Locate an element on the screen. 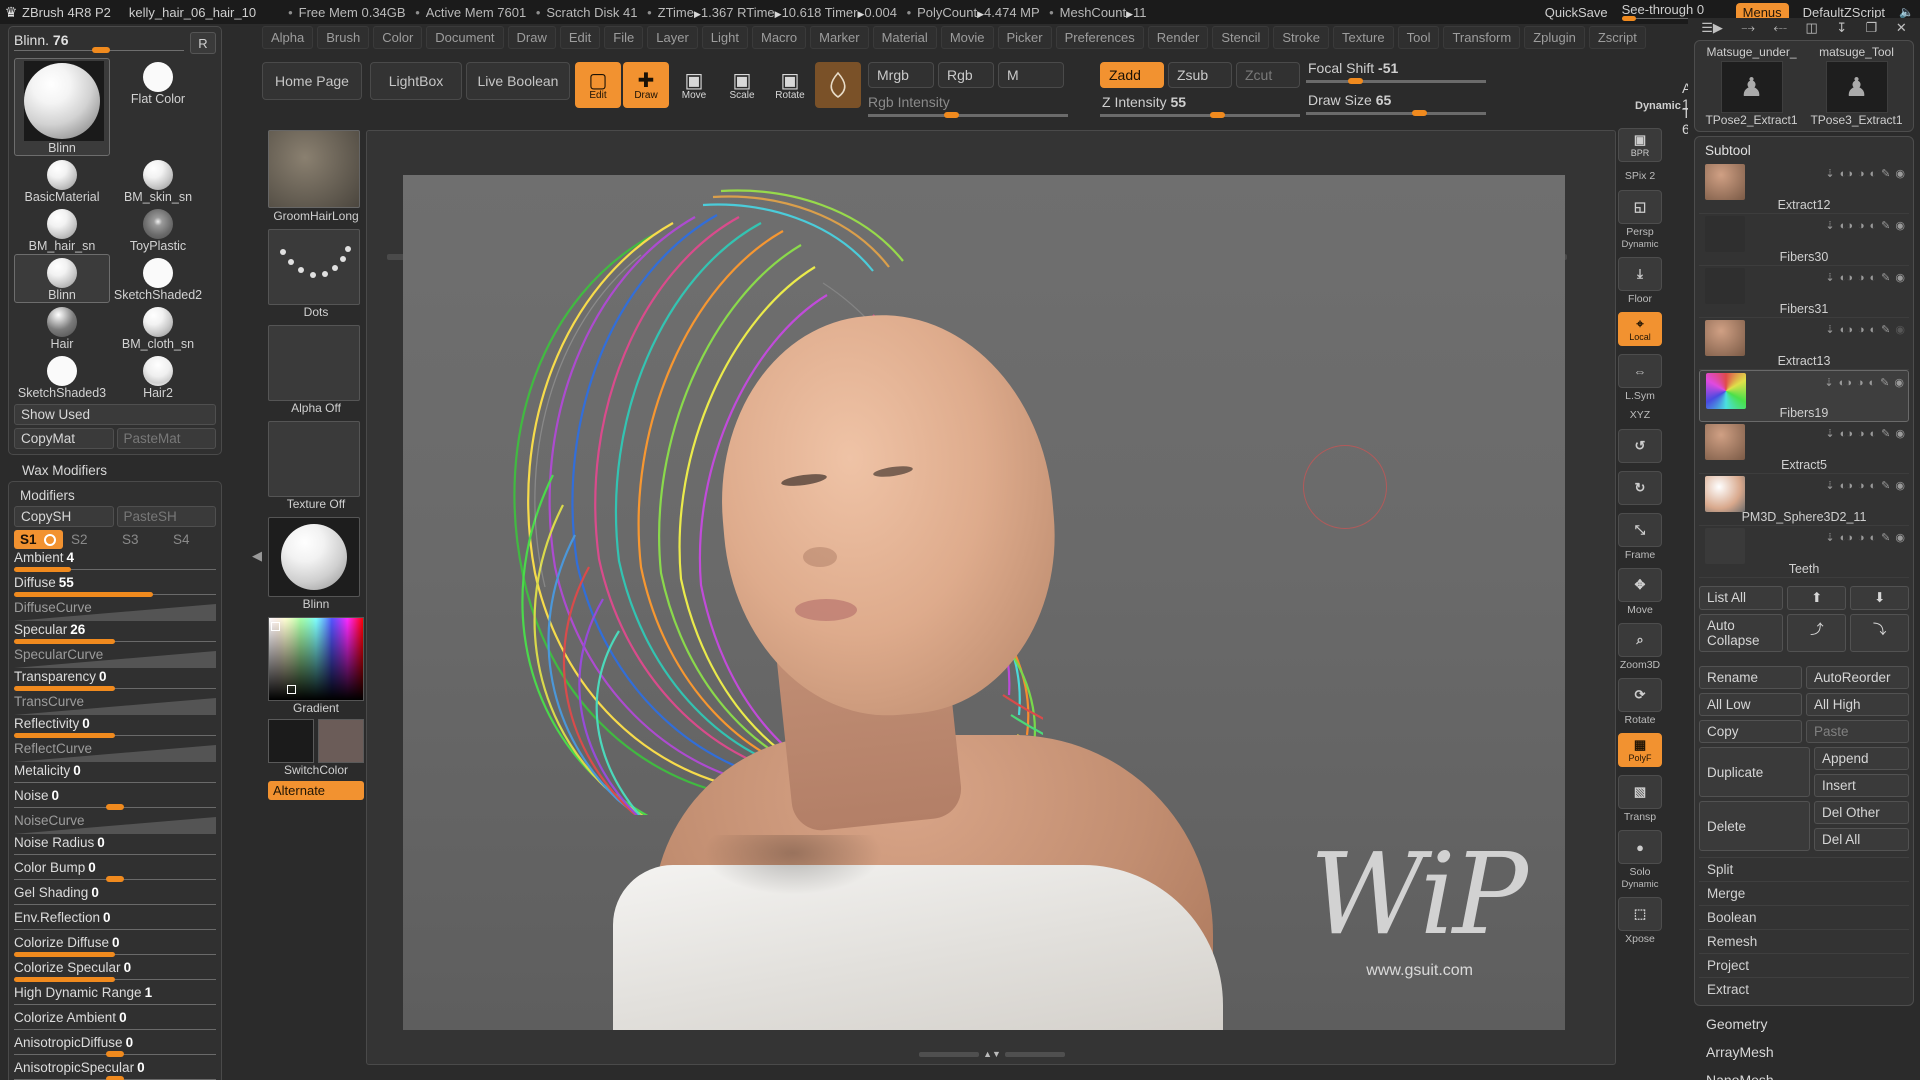 This screenshot has height=1080, width=1920. menu-item-edit: Edit is located at coordinates (580, 37).